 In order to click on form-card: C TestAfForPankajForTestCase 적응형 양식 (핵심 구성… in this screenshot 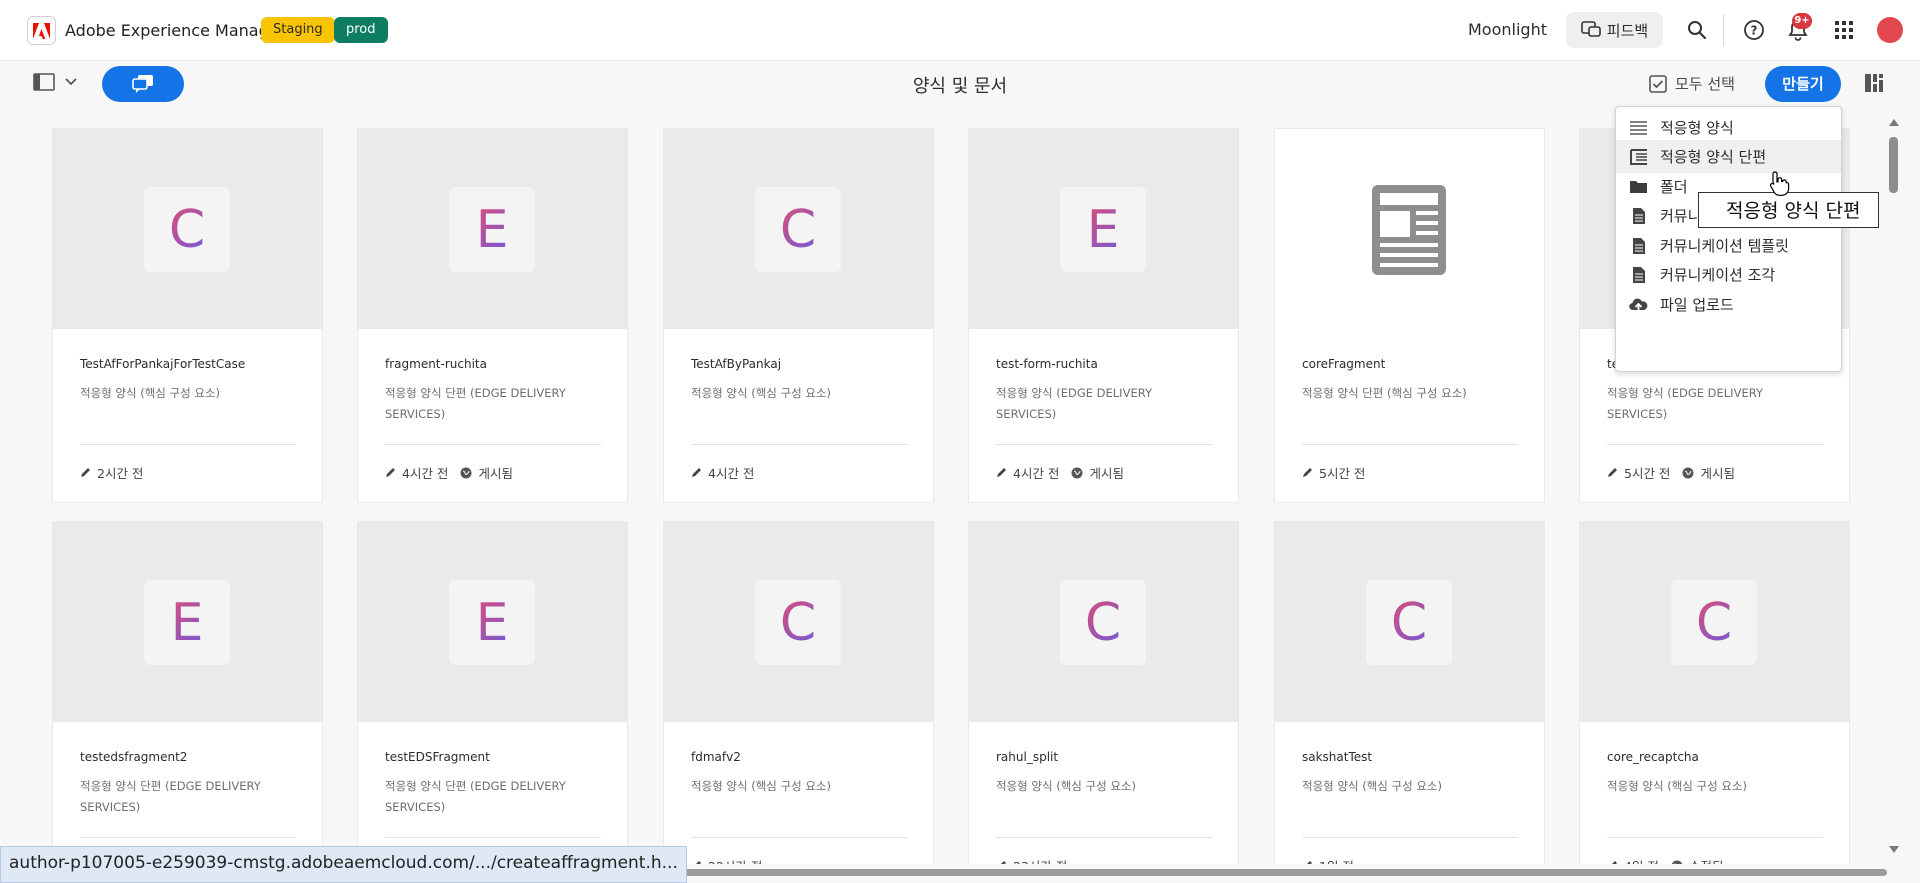, I will do `click(187, 315)`.